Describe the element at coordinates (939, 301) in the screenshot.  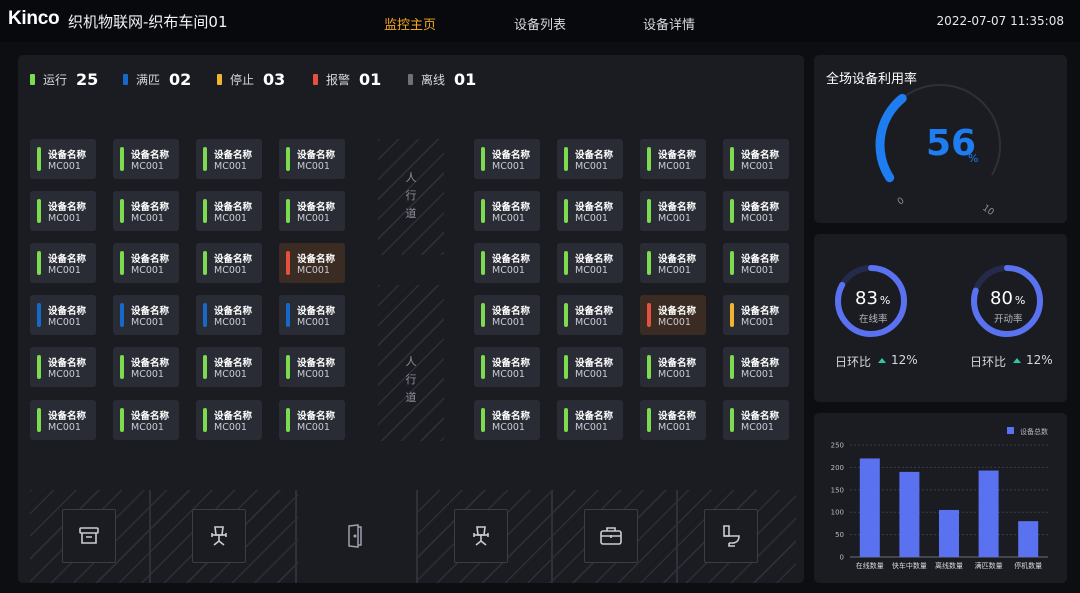
I see `rate-rings` at that location.